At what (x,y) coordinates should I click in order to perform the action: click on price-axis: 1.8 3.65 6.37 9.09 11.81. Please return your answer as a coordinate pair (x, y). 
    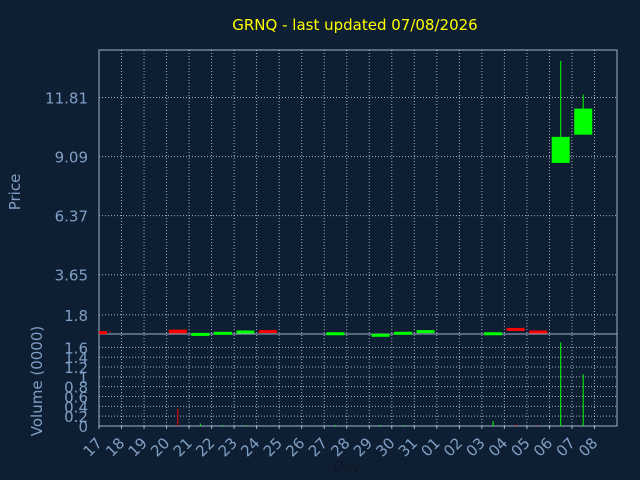
    Looking at the image, I should click on (66, 207).